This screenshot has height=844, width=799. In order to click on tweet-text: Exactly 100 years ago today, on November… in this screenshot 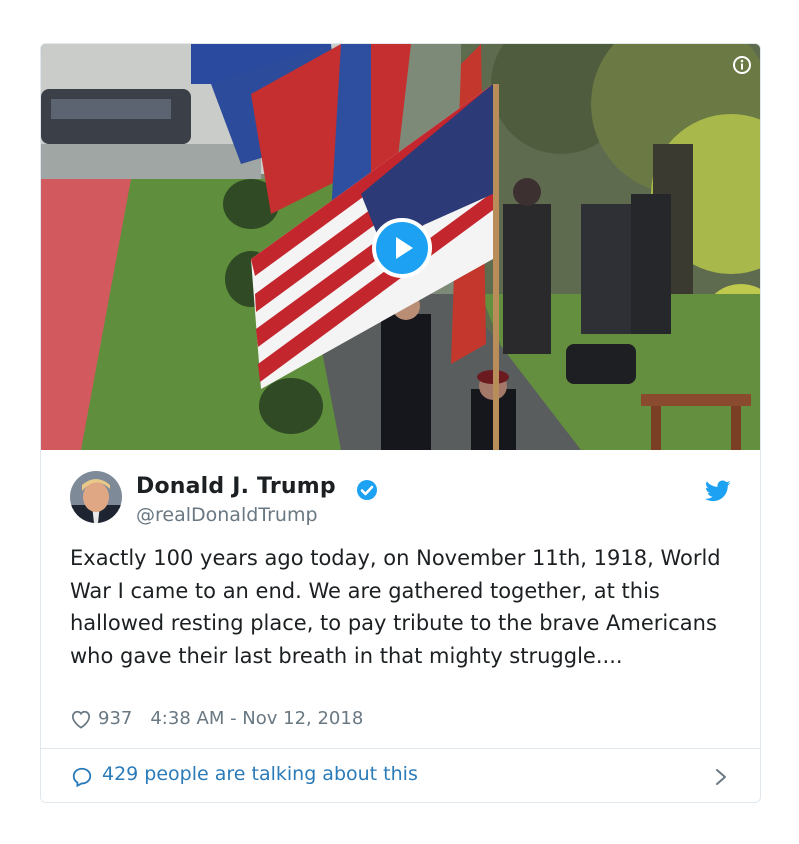, I will do `click(395, 607)`.